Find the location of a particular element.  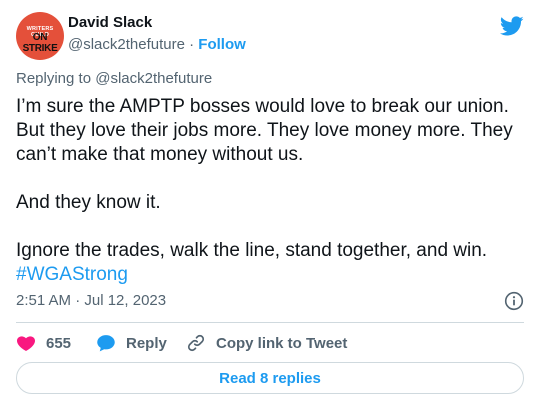

reply-label: Reply is located at coordinates (146, 343).